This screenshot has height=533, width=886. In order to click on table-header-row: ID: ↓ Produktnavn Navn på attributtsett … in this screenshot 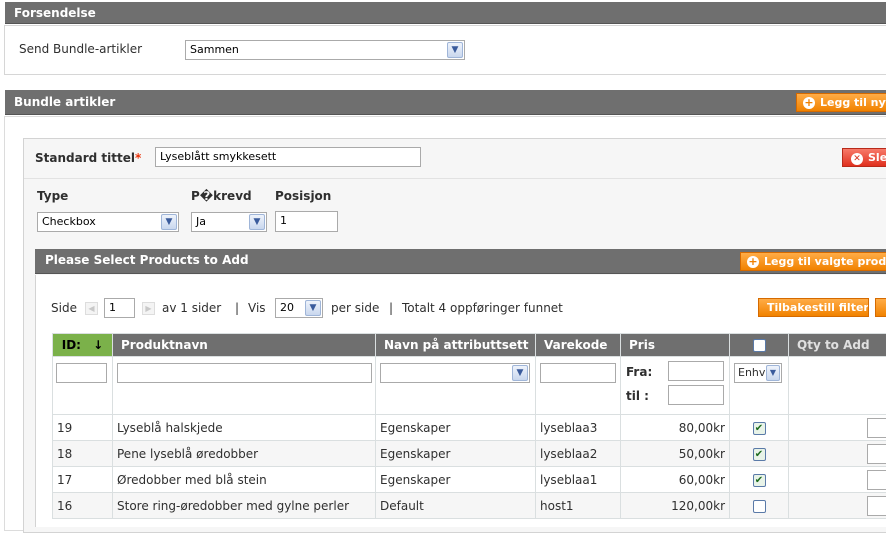, I will do `click(469, 345)`.